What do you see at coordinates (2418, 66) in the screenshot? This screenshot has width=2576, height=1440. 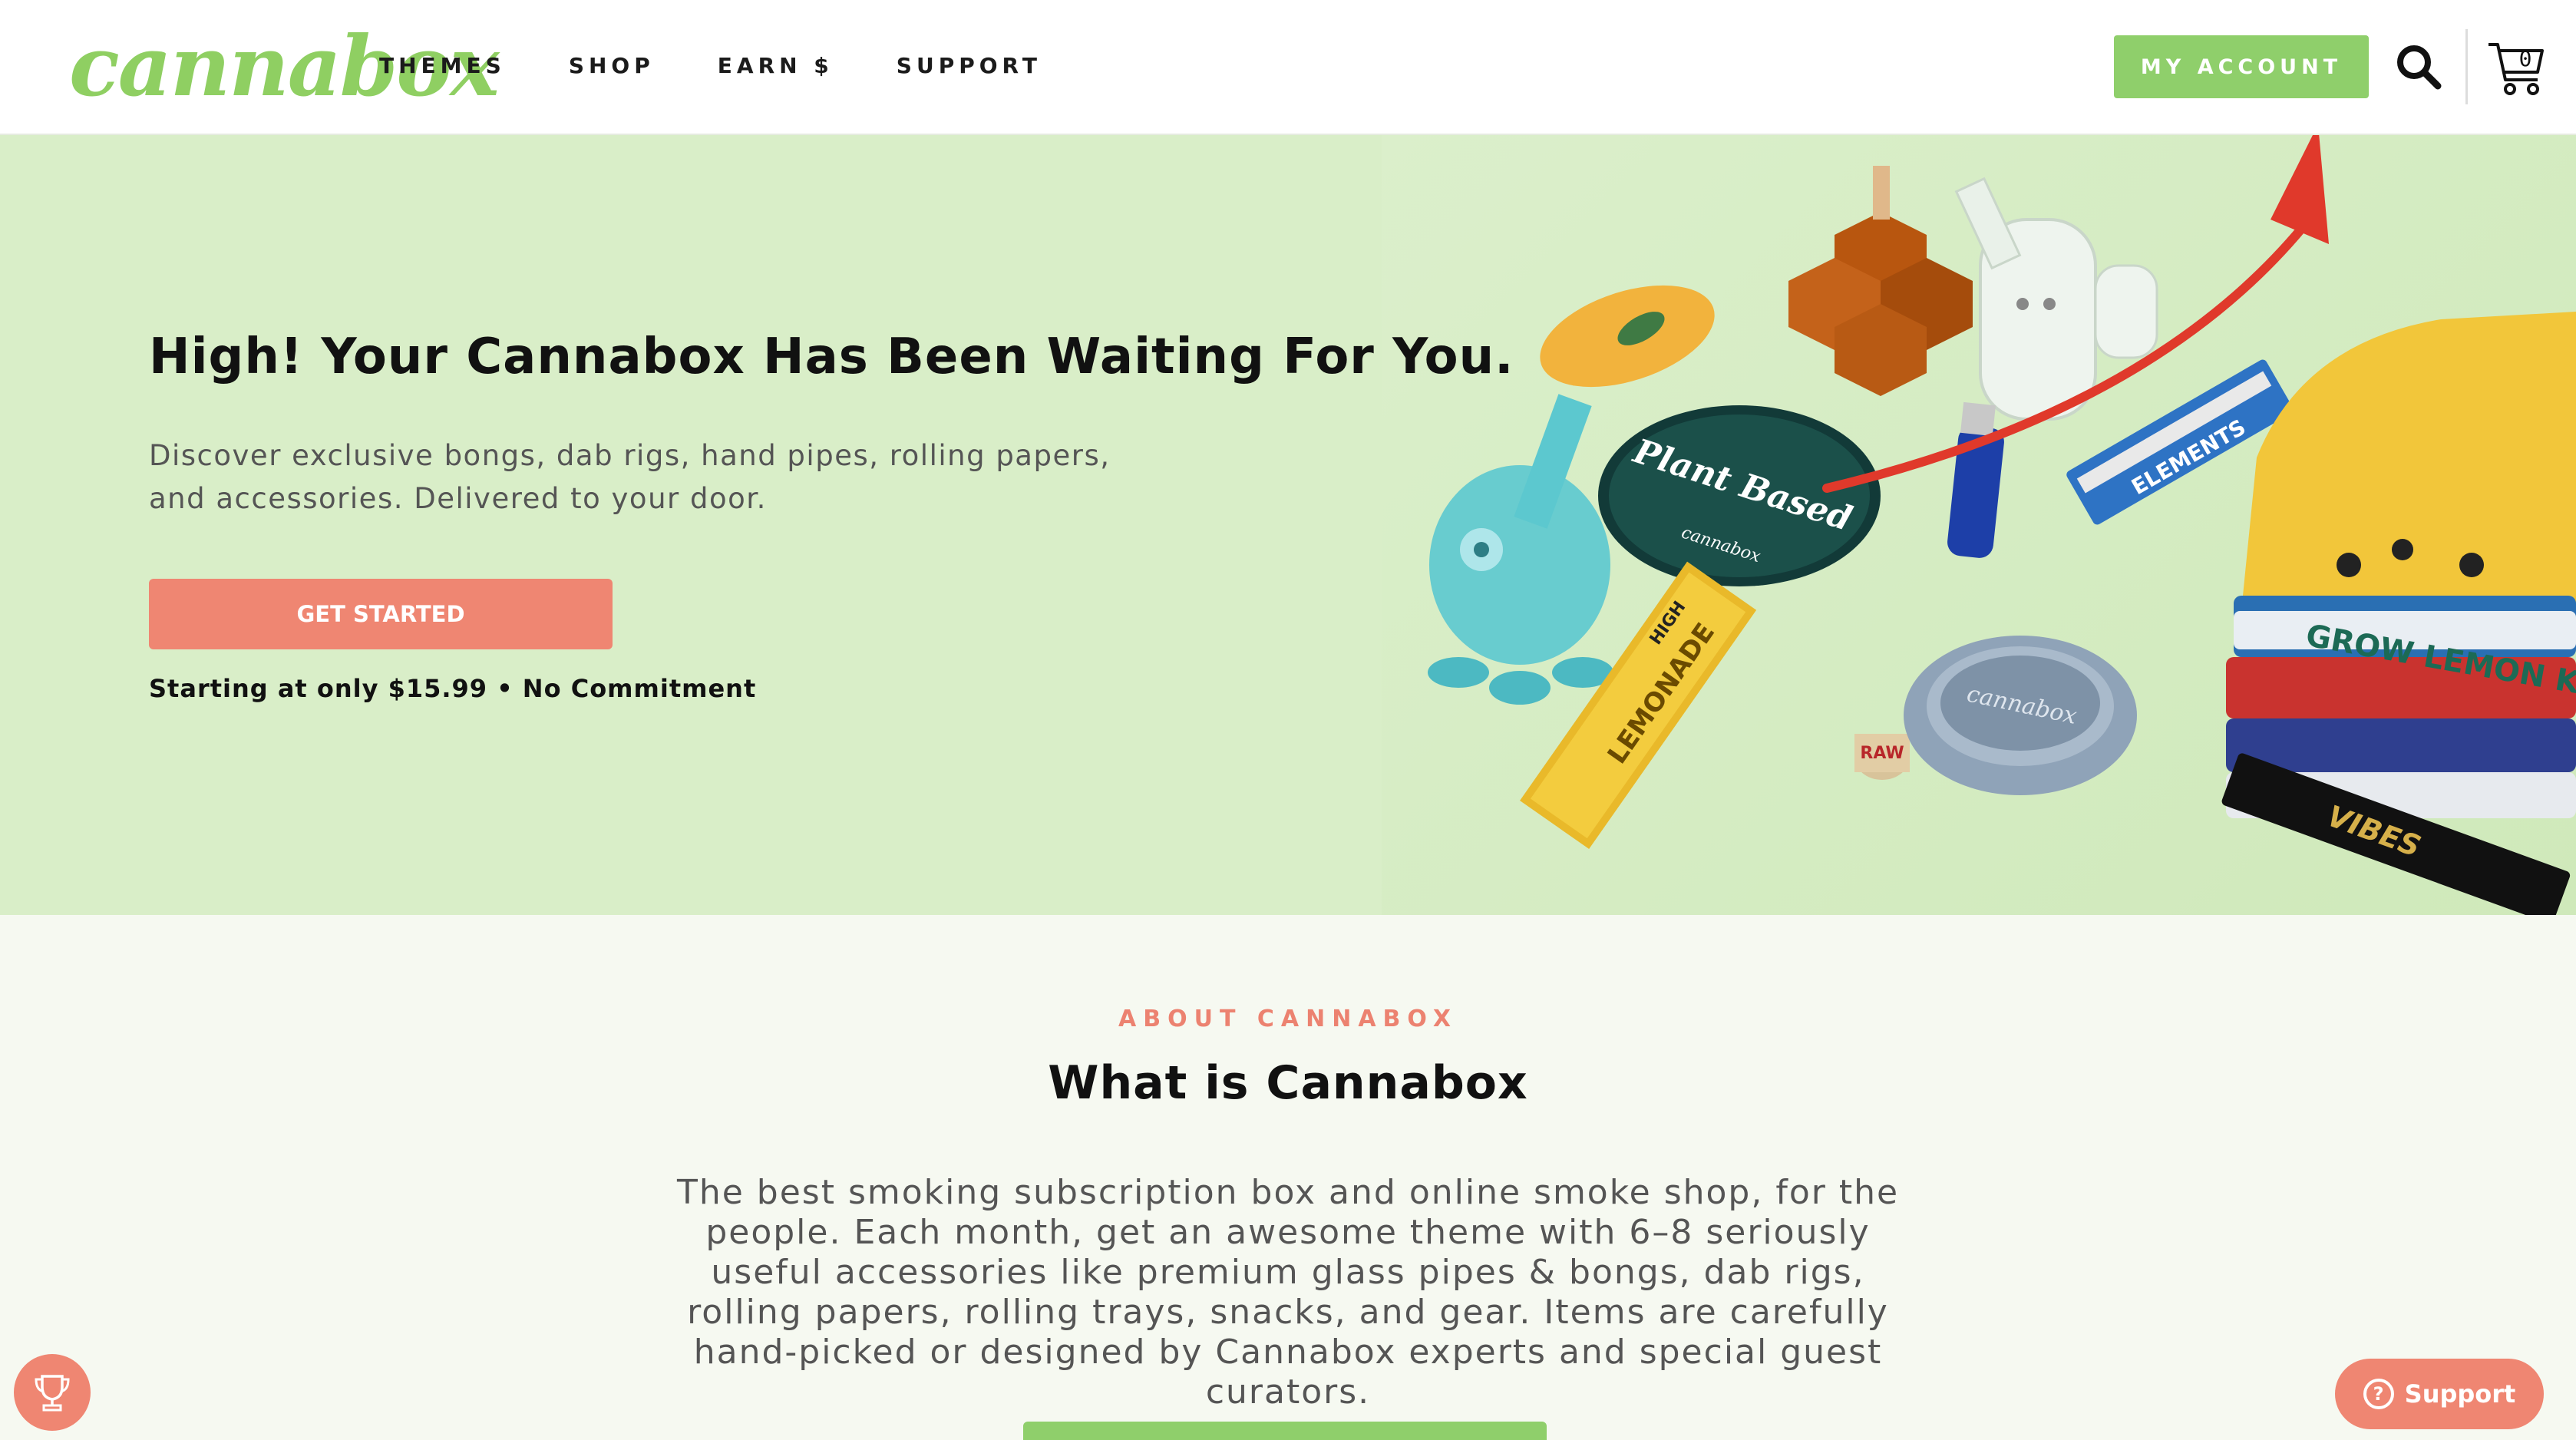 I see `search-icon` at bounding box center [2418, 66].